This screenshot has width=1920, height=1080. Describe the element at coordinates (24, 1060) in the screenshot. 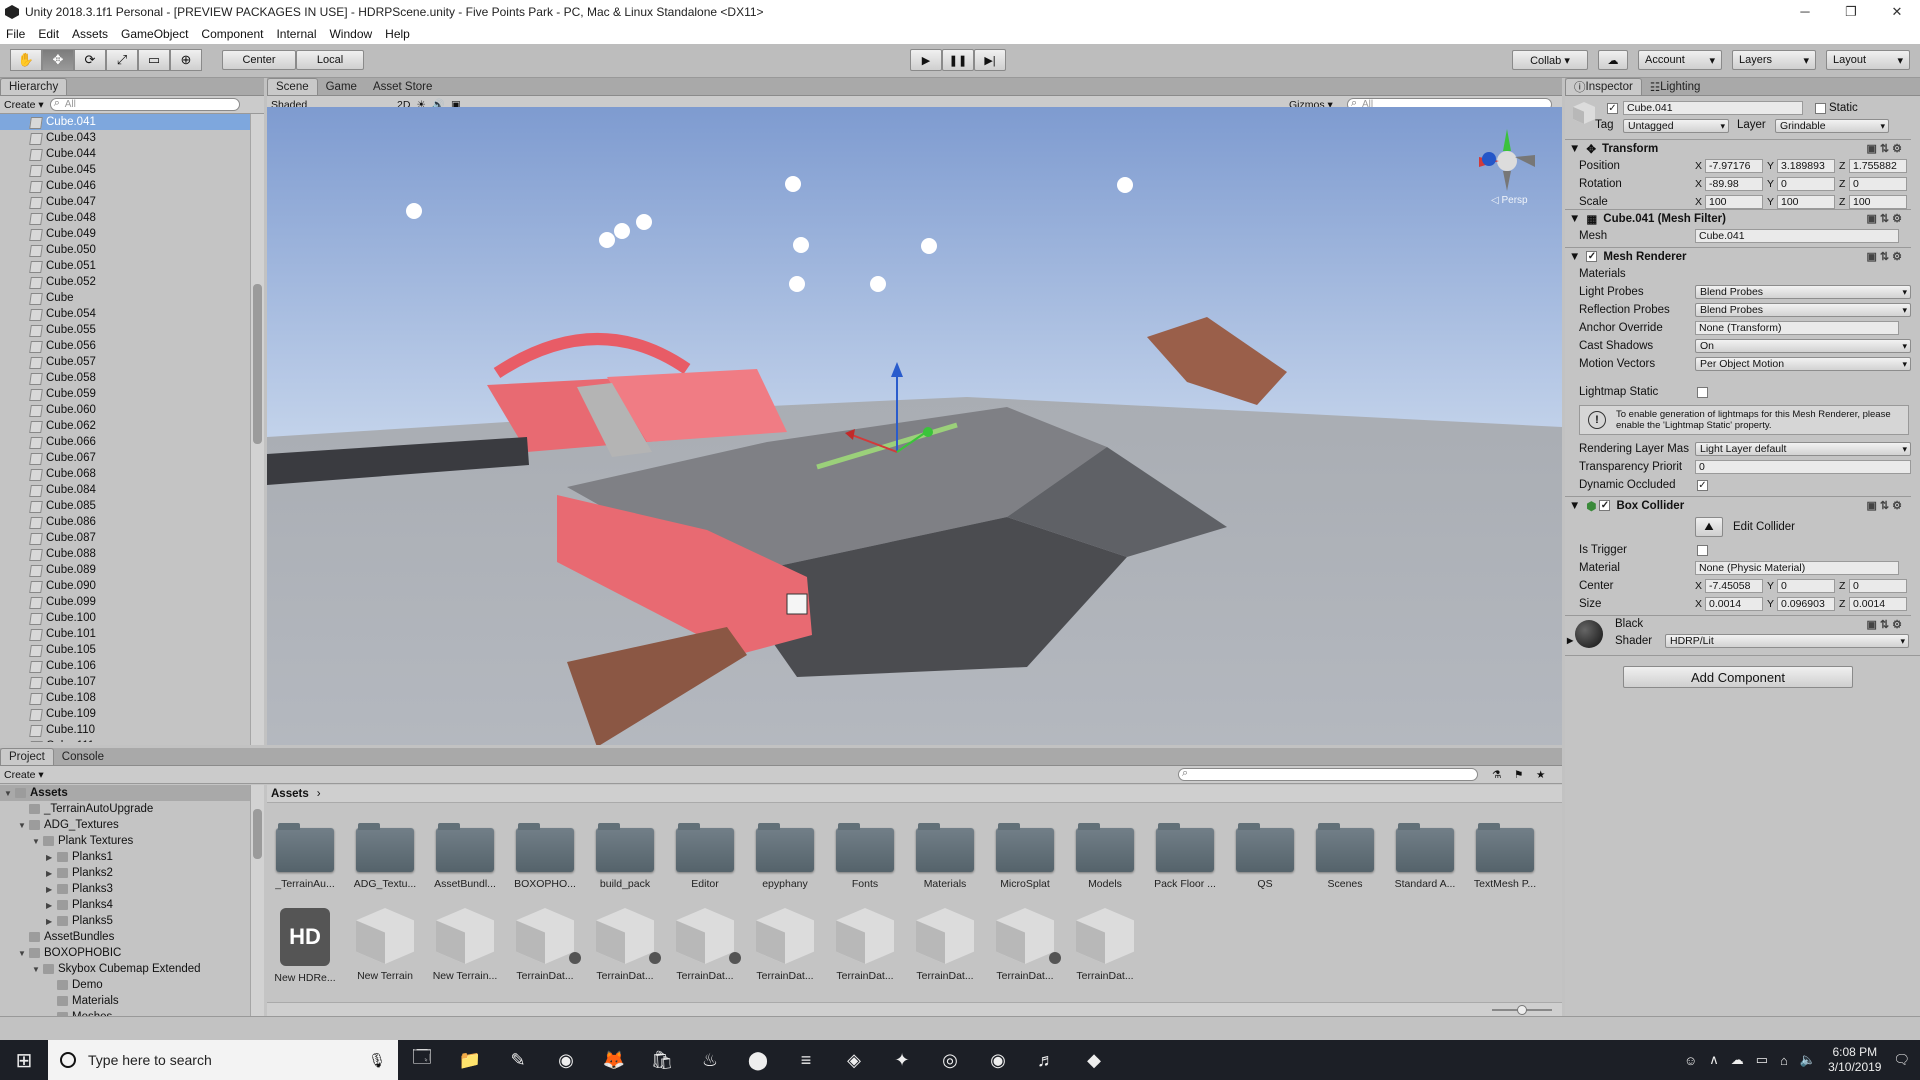

I see `windows-start-icon: ⊞` at that location.